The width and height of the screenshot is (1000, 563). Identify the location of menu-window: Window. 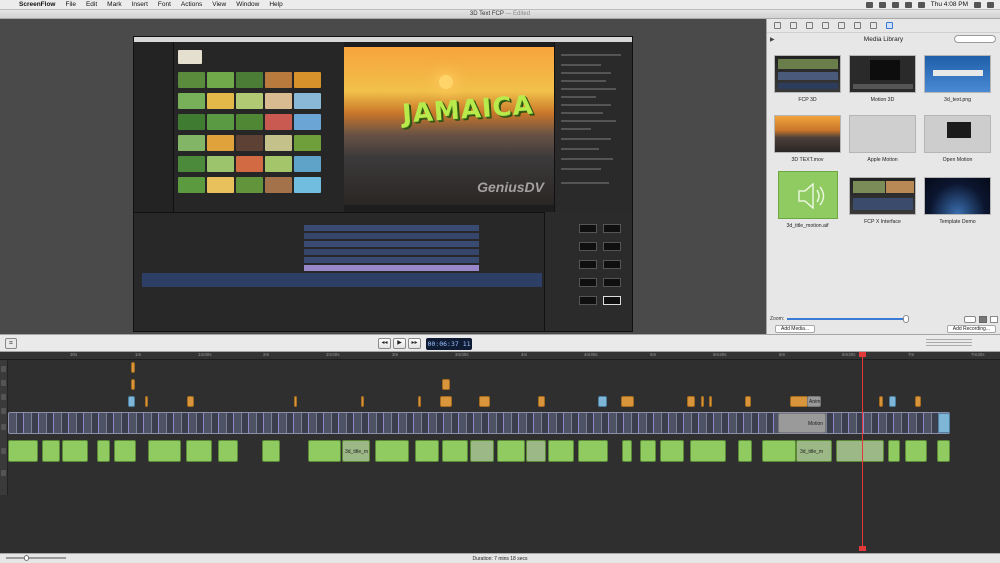
(247, 4).